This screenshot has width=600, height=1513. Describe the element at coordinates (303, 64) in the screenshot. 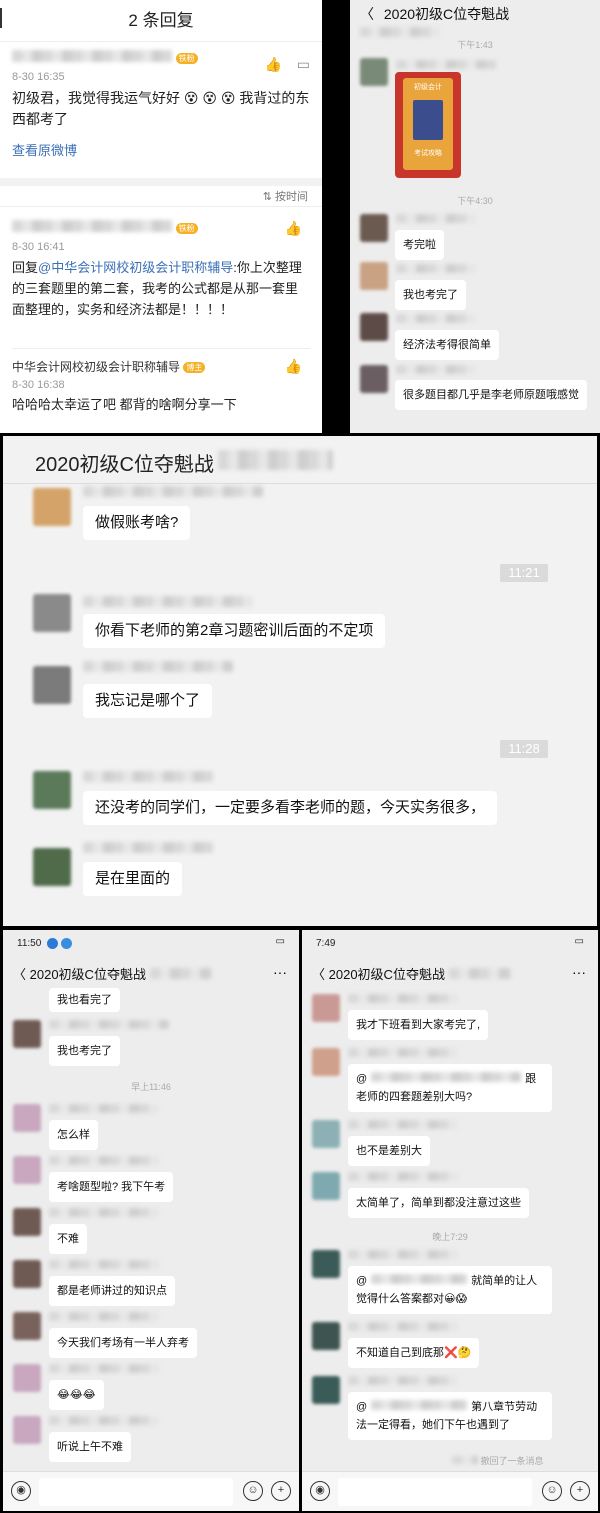

I see `comment-icon: ▭` at that location.